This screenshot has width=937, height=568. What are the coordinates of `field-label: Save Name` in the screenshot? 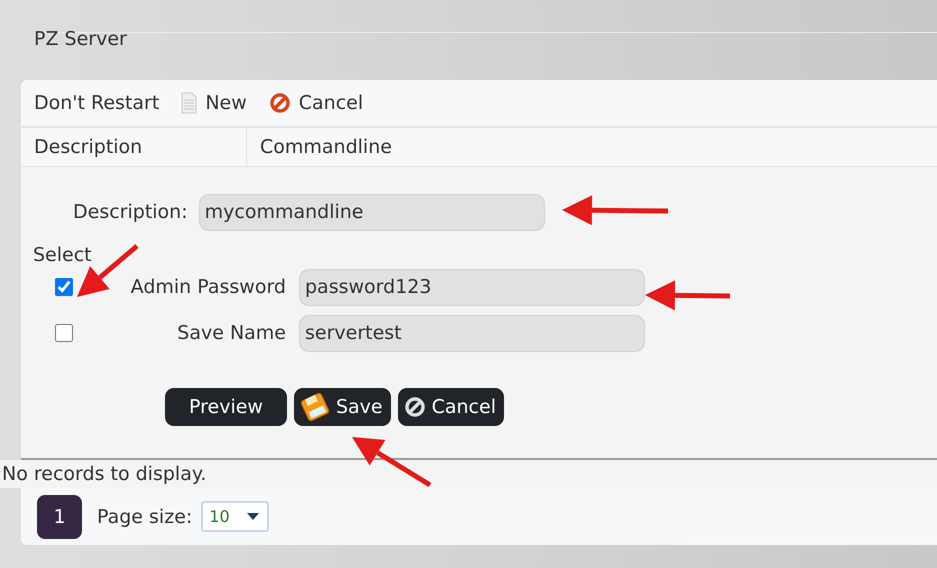 It's located at (231, 333).